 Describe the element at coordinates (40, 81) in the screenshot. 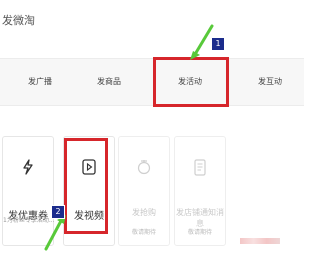

I see `tab-broadcast: 发广播` at that location.